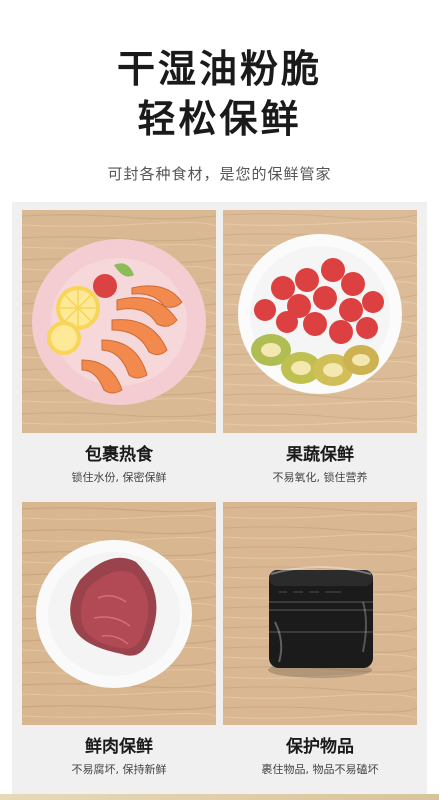 Image resolution: width=439 pixels, height=800 pixels. I want to click on headline-line-1: 干湿油粉脆, so click(219, 69).